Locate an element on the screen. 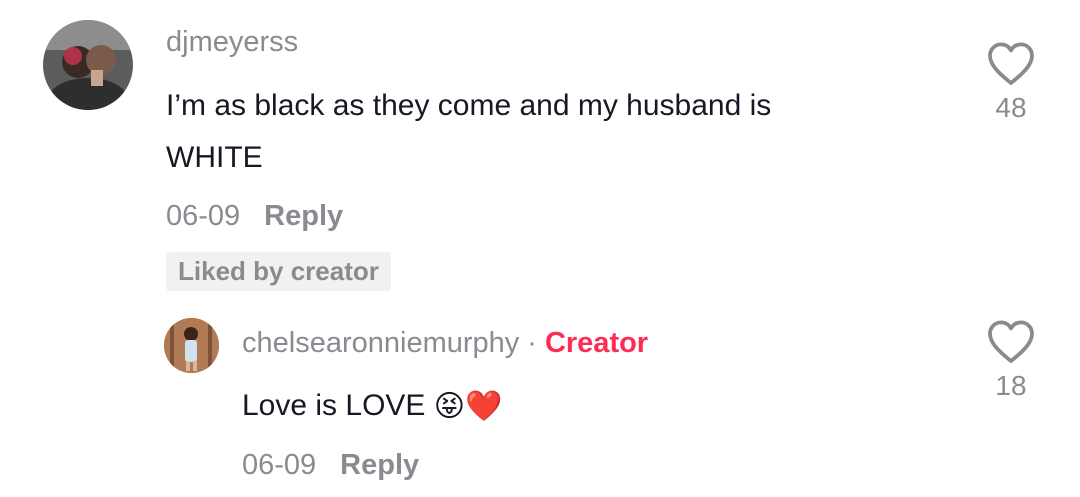  reply-header: chelsearonniemurphy · Creator is located at coordinates (445, 343).